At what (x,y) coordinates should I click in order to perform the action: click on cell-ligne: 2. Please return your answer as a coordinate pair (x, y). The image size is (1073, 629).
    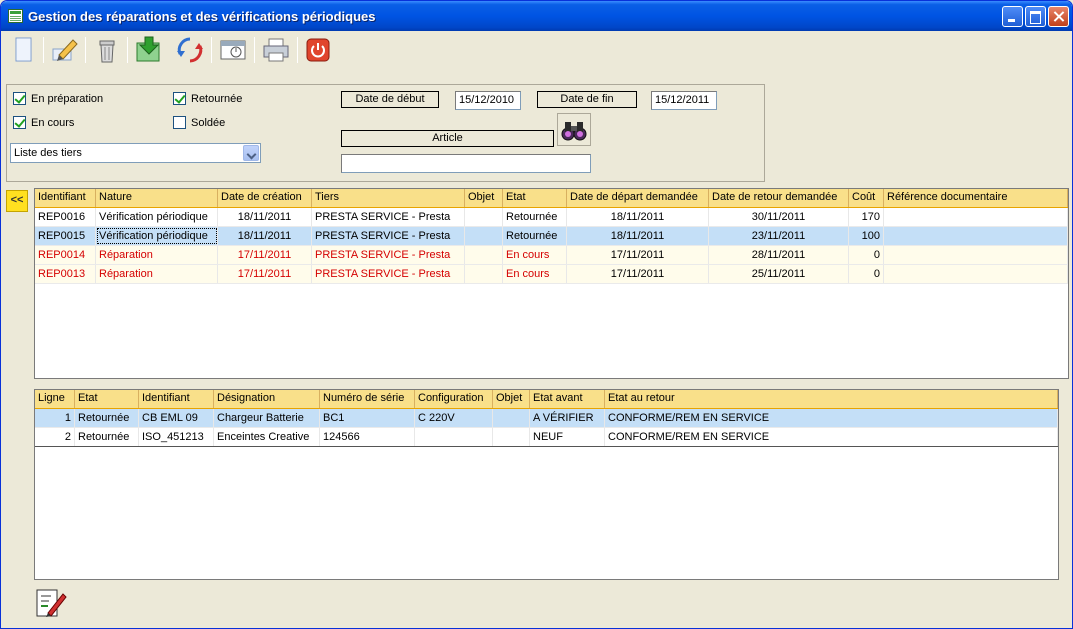
    Looking at the image, I should click on (55, 437).